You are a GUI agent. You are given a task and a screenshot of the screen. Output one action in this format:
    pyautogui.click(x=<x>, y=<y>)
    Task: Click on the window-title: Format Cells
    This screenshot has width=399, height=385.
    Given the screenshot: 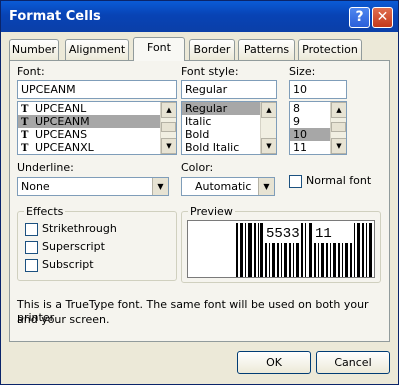 What is the action you would take?
    pyautogui.click(x=55, y=16)
    